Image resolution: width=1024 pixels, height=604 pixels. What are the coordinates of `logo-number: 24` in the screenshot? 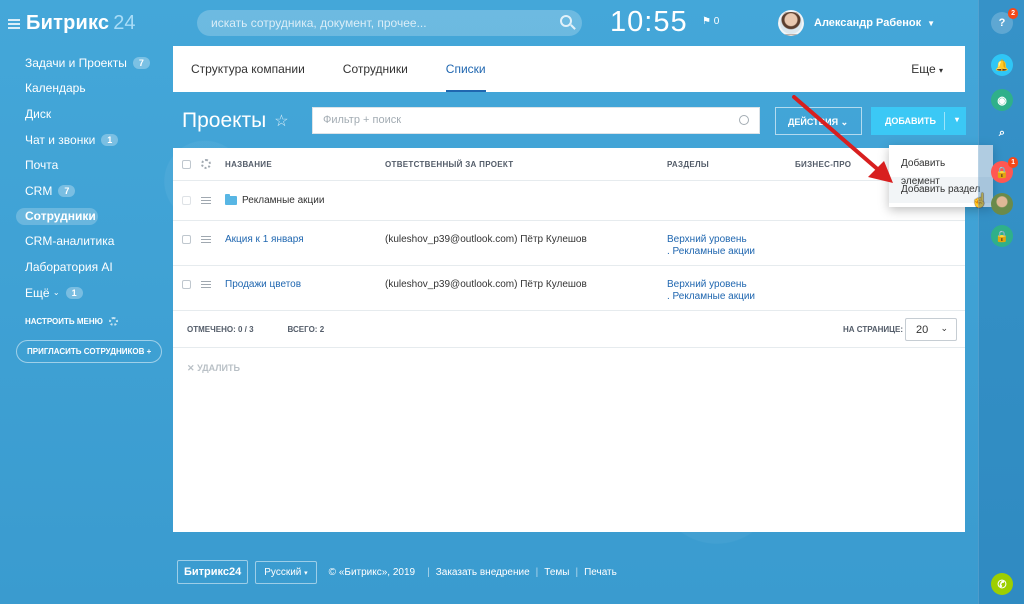 It's located at (124, 23).